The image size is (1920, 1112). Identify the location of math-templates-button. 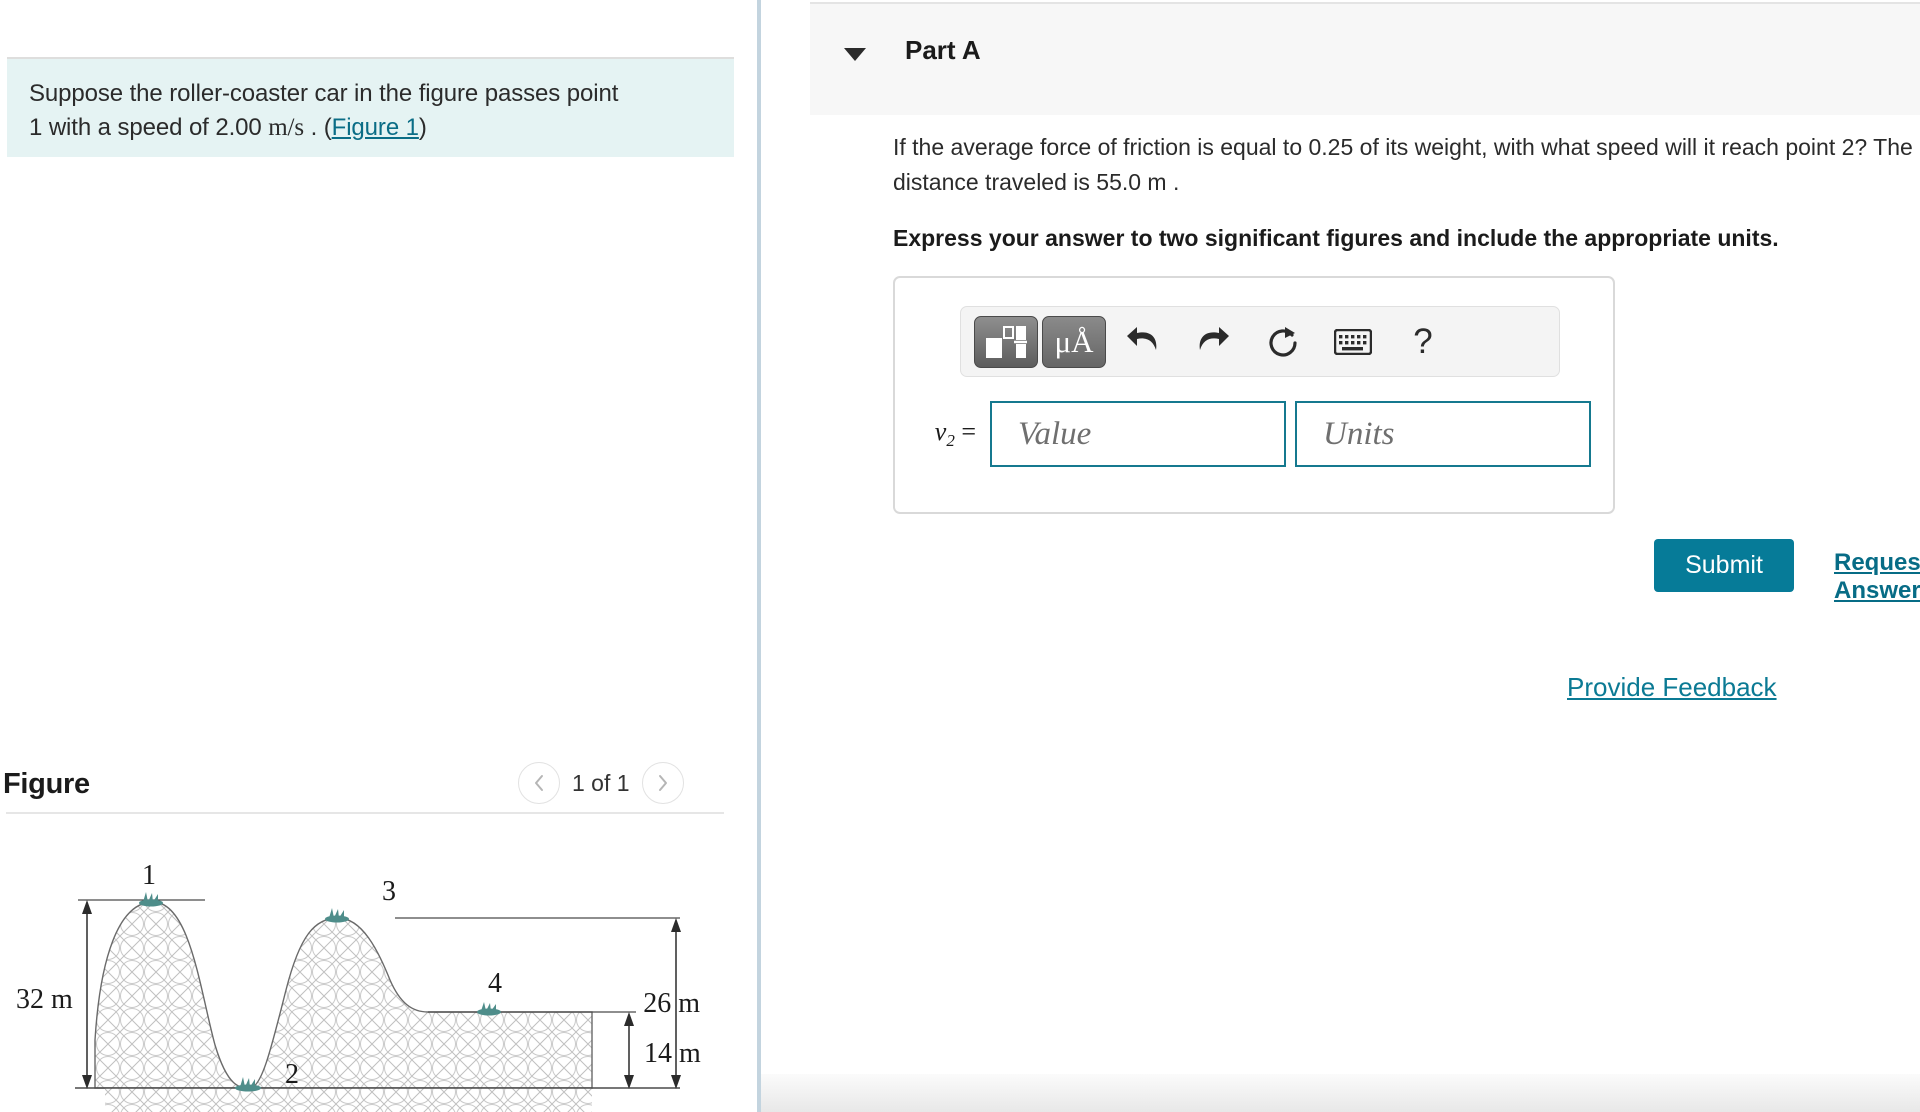
(1006, 341).